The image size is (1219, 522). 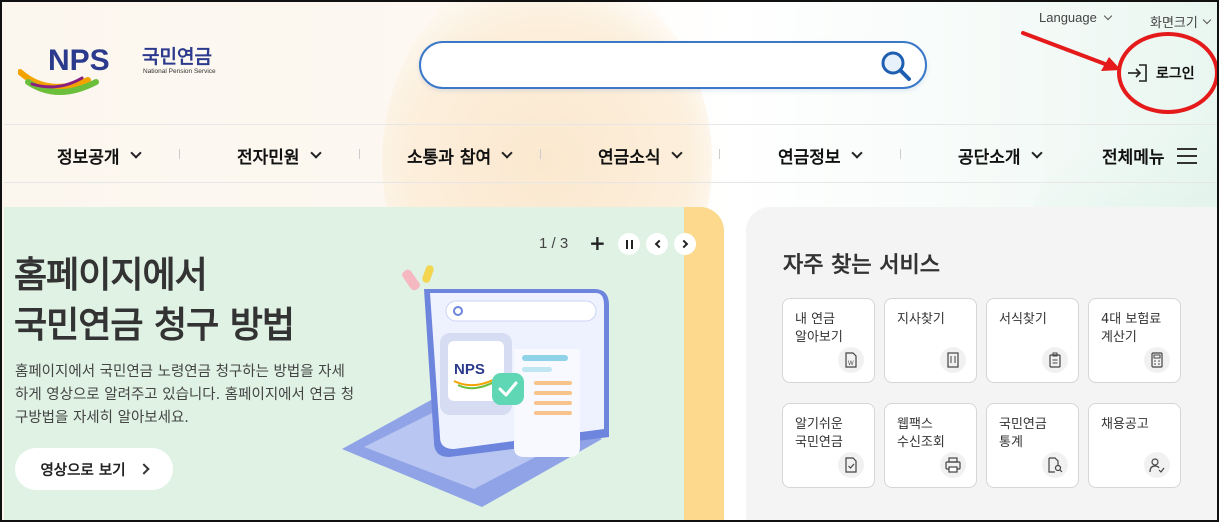 I want to click on service-my-pension: 내 연금 알아보기 W, so click(x=828, y=340).